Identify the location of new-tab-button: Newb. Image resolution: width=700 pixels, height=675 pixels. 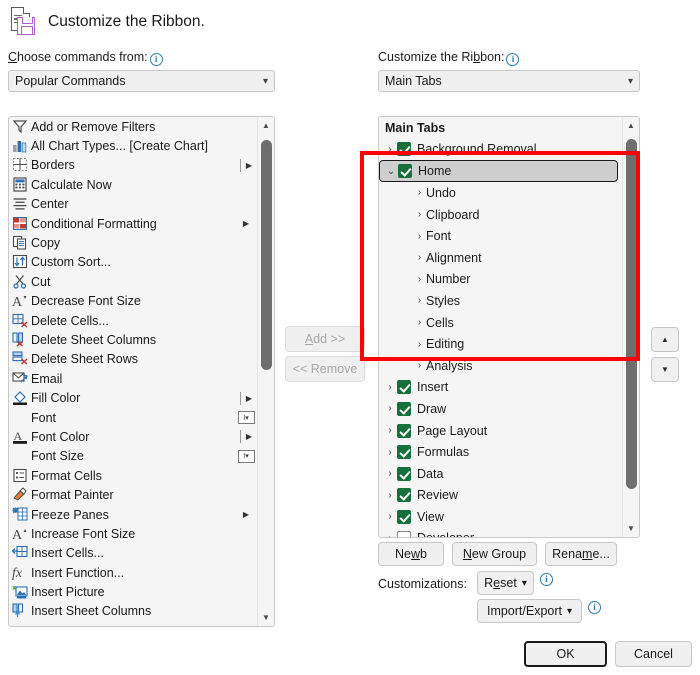
(411, 554).